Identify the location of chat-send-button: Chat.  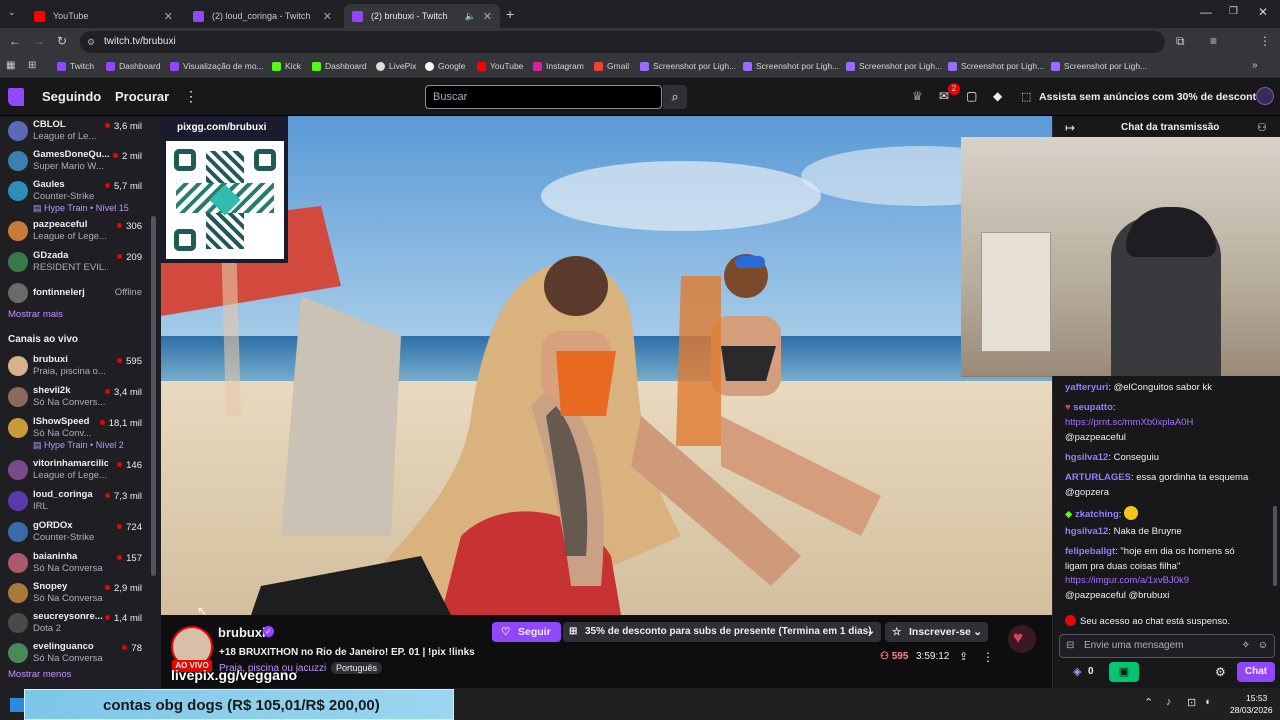
(1256, 672).